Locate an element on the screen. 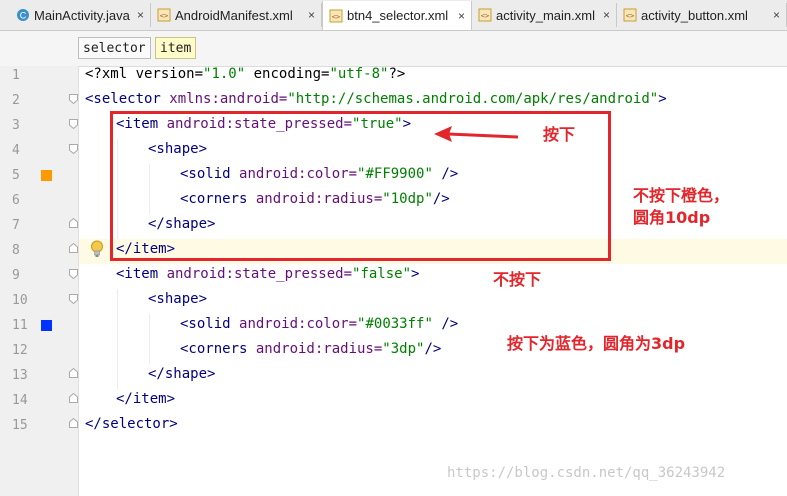 This screenshot has width=787, height=496. tag-name: </item> is located at coordinates (146, 399).